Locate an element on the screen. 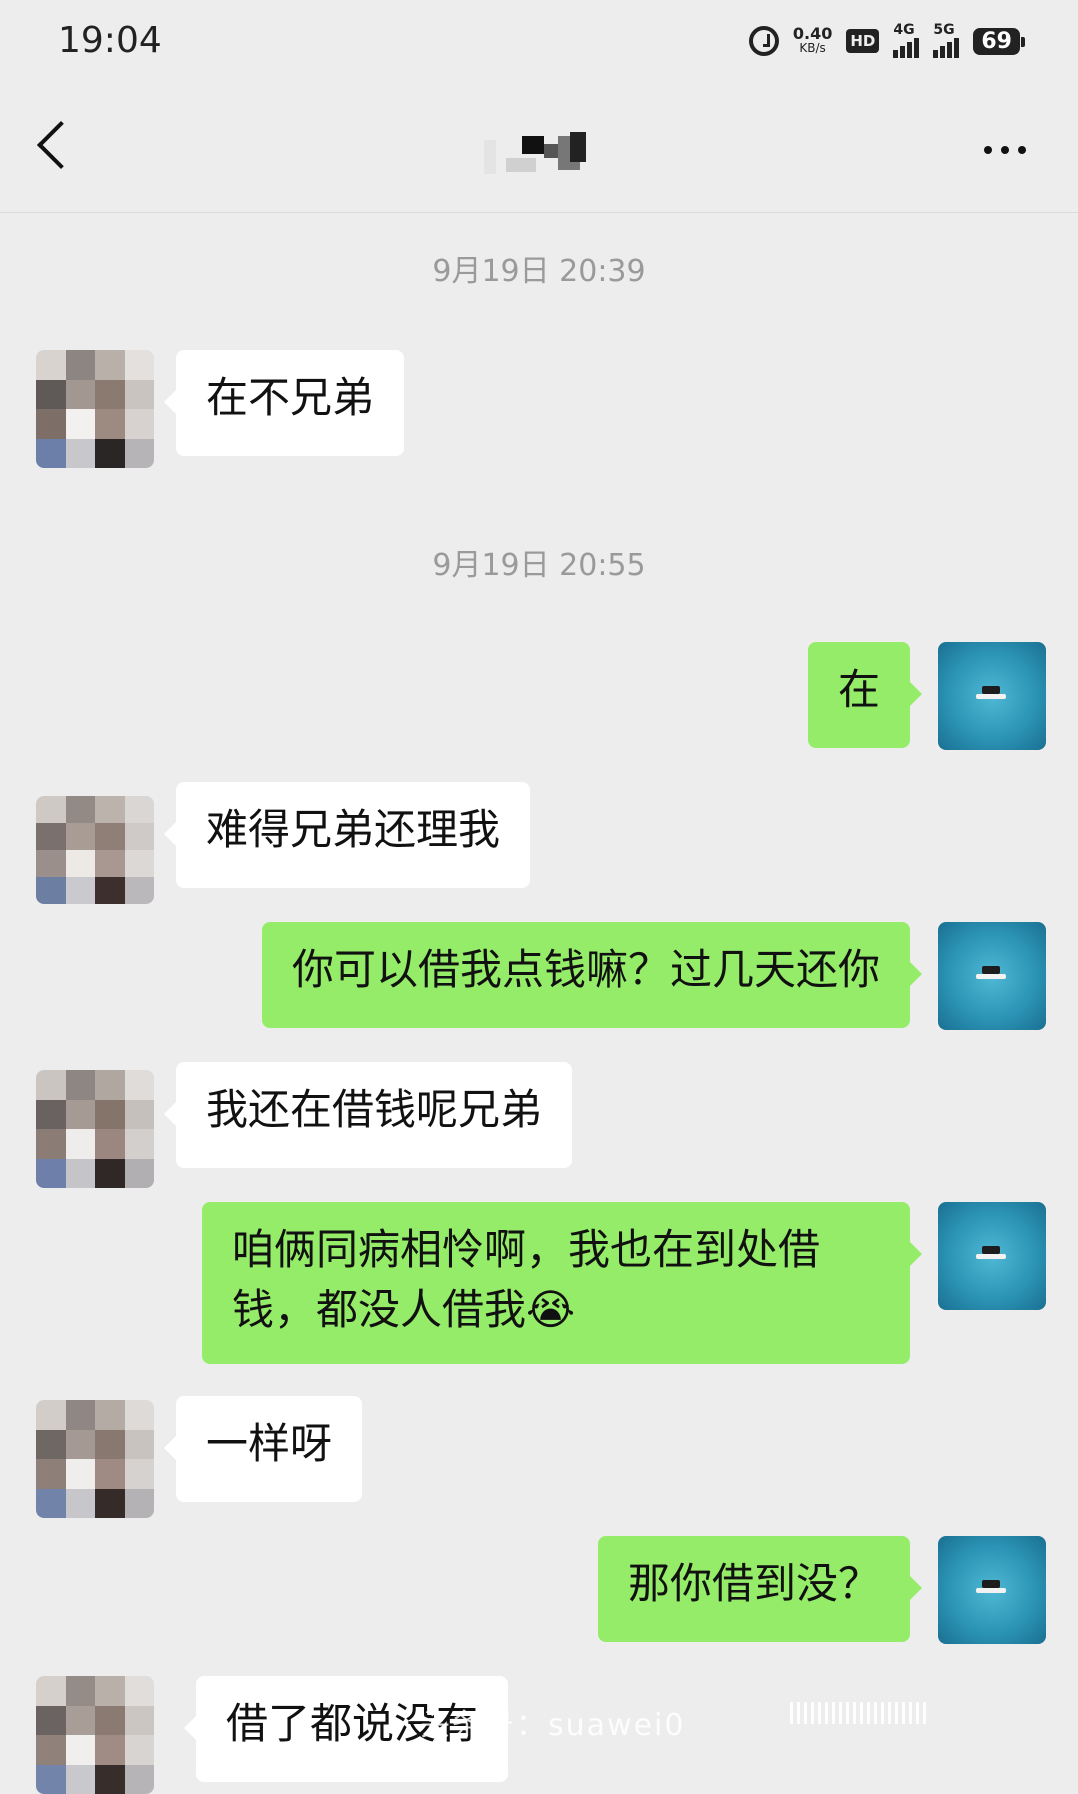 The height and width of the screenshot is (1794, 1078). network-speed-unit: KB/s is located at coordinates (812, 48).